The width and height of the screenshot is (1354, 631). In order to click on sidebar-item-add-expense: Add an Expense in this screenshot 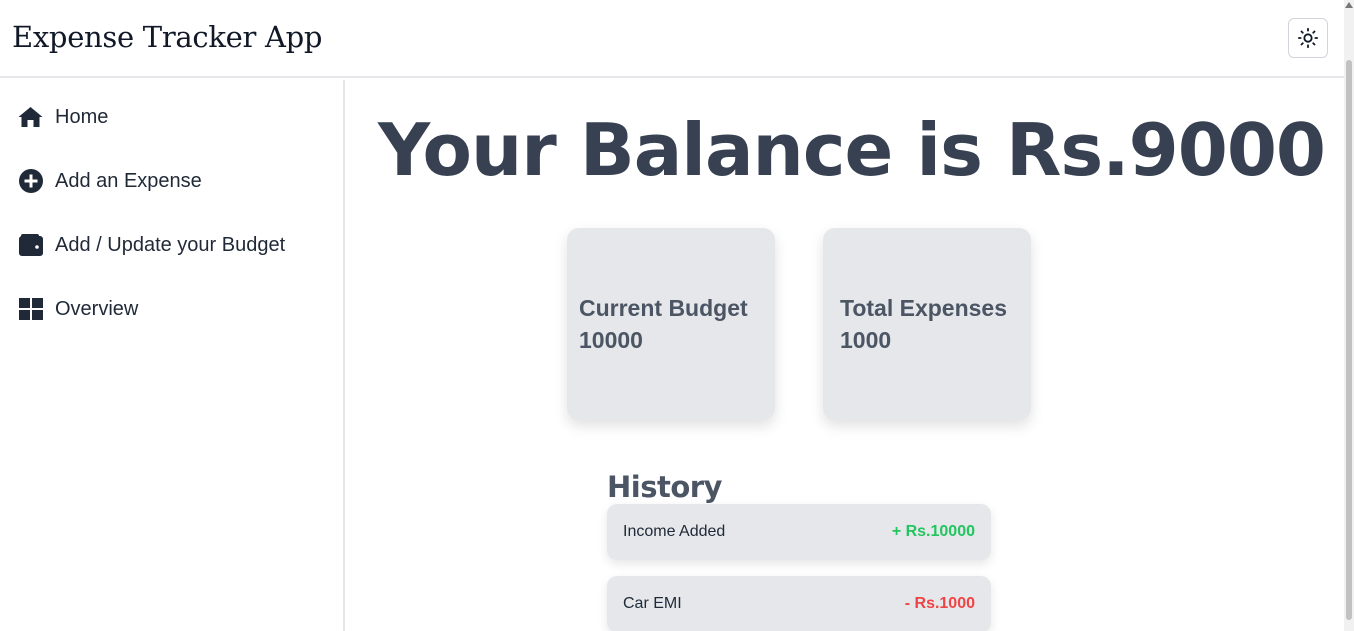, I will do `click(110, 181)`.